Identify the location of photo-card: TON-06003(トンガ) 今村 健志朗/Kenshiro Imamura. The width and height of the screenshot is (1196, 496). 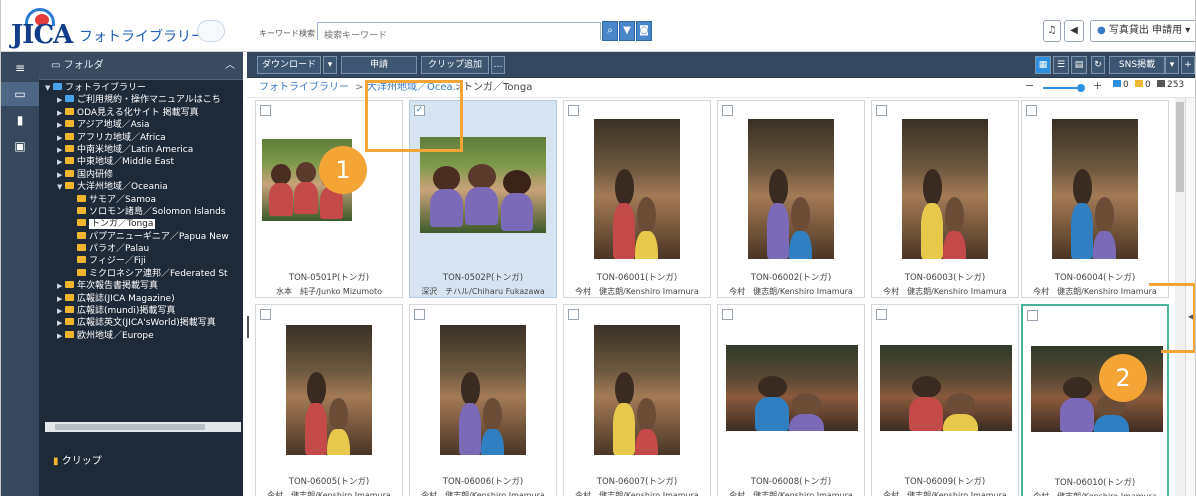
(945, 199).